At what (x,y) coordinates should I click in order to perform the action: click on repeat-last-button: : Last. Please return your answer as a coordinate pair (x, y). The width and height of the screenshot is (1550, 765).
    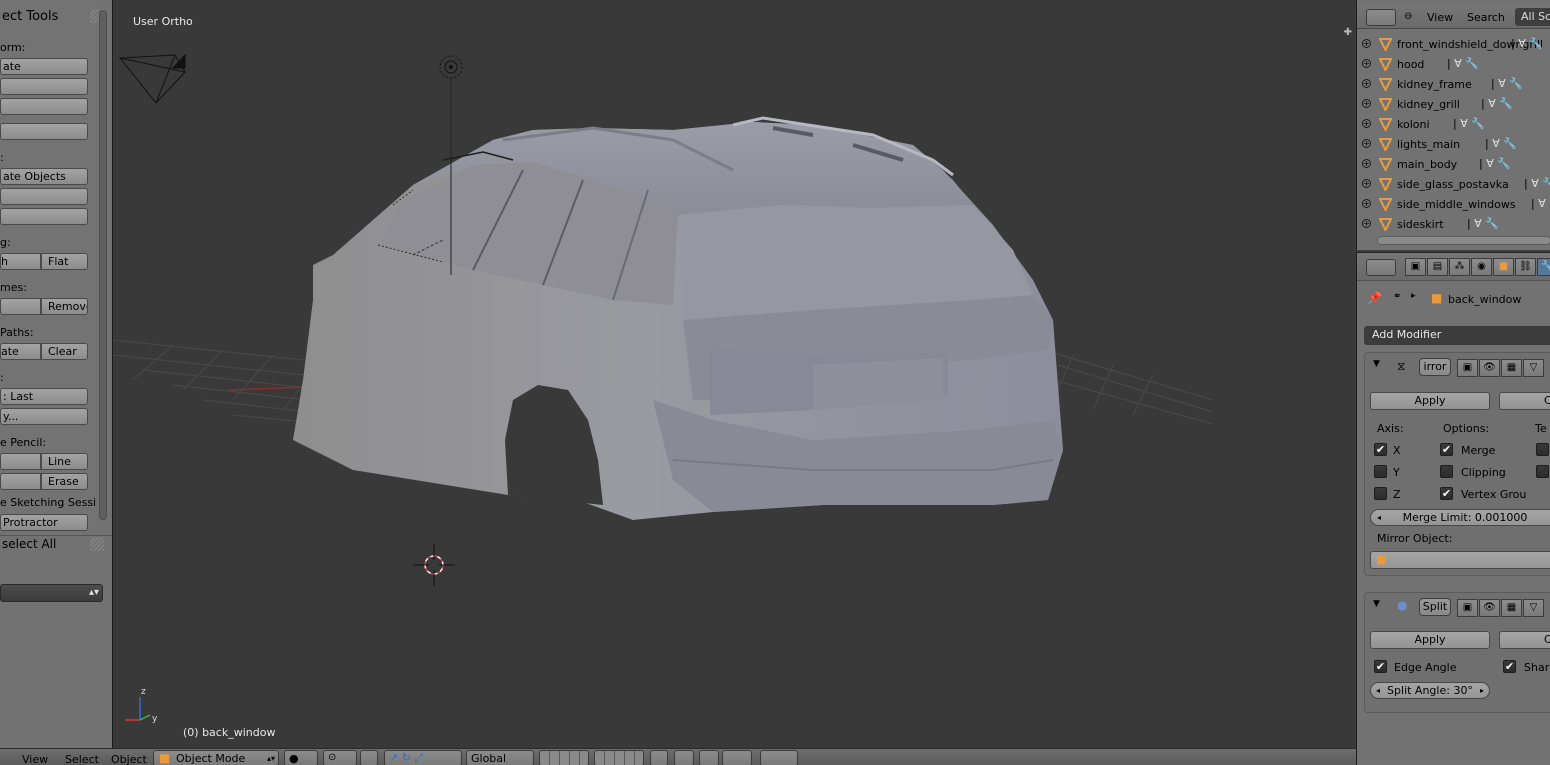
    Looking at the image, I should click on (44, 396).